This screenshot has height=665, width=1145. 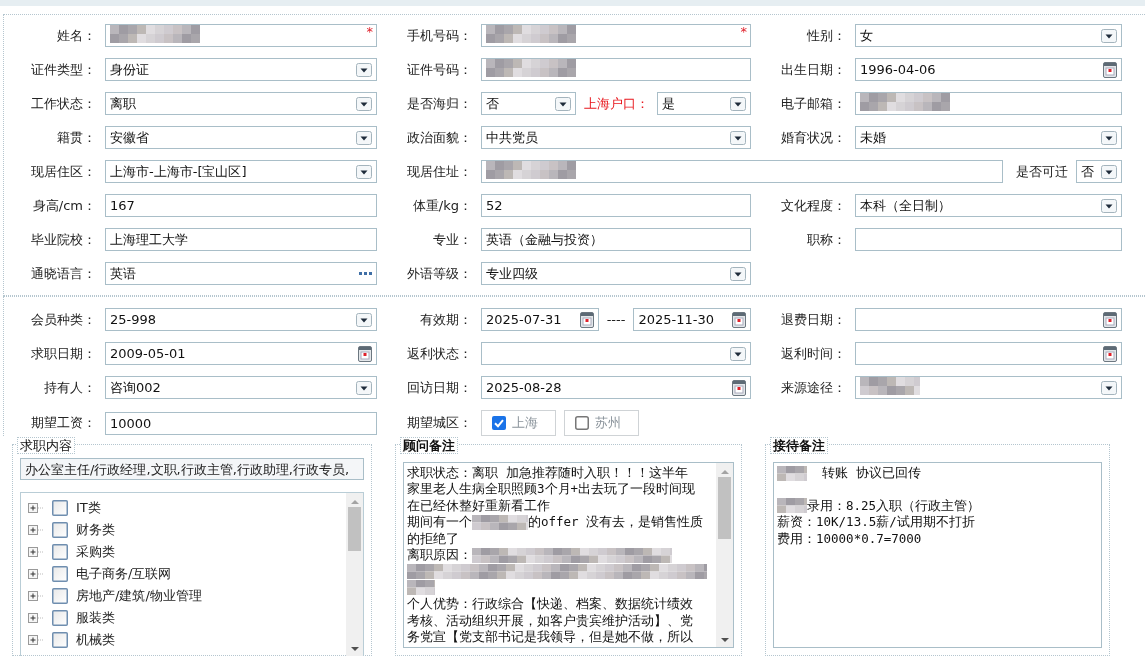 I want to click on date-field: 2025-08-28, so click(x=616, y=387).